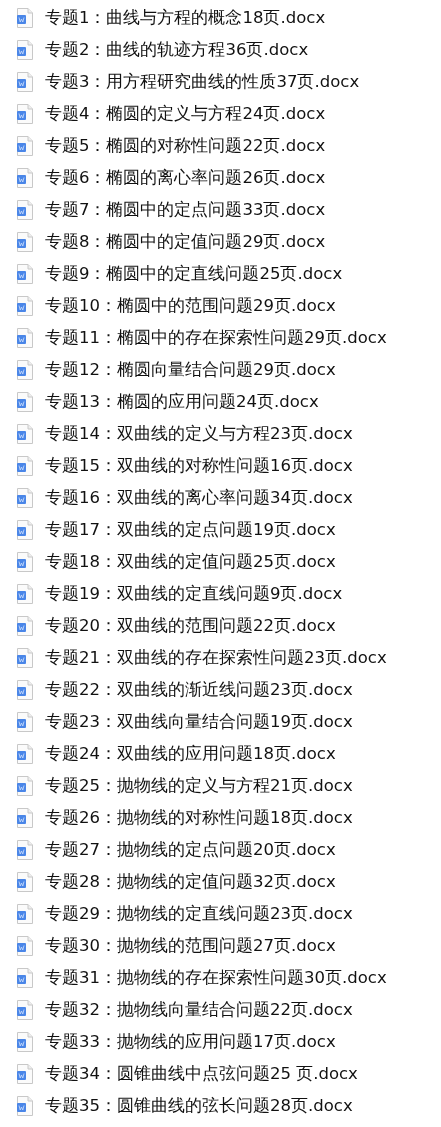 This screenshot has width=441, height=1127. Describe the element at coordinates (199, 1010) in the screenshot. I see `file-name: 专题32：抛物线向量结合问题22页.docx` at that location.